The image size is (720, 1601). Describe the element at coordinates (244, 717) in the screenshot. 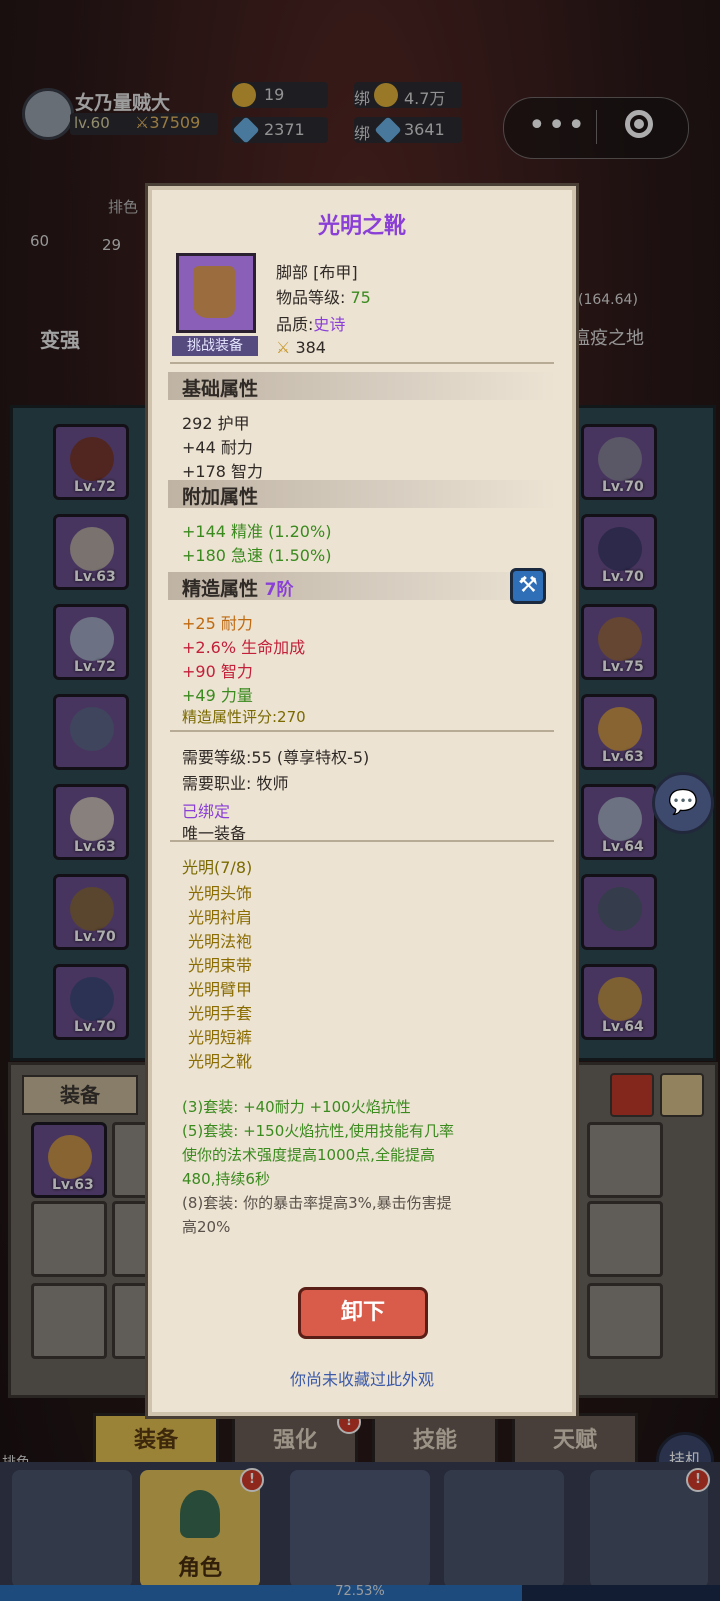

I see `refine-score: 精造属性评分:270` at that location.